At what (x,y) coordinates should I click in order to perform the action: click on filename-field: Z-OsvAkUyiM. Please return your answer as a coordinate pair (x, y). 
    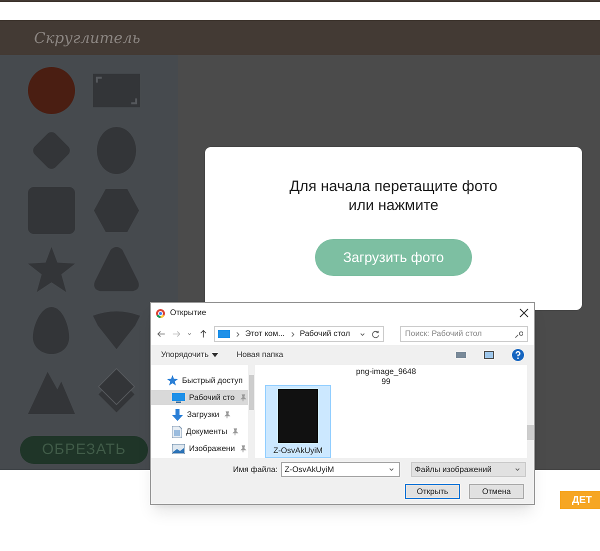
    Looking at the image, I should click on (340, 469).